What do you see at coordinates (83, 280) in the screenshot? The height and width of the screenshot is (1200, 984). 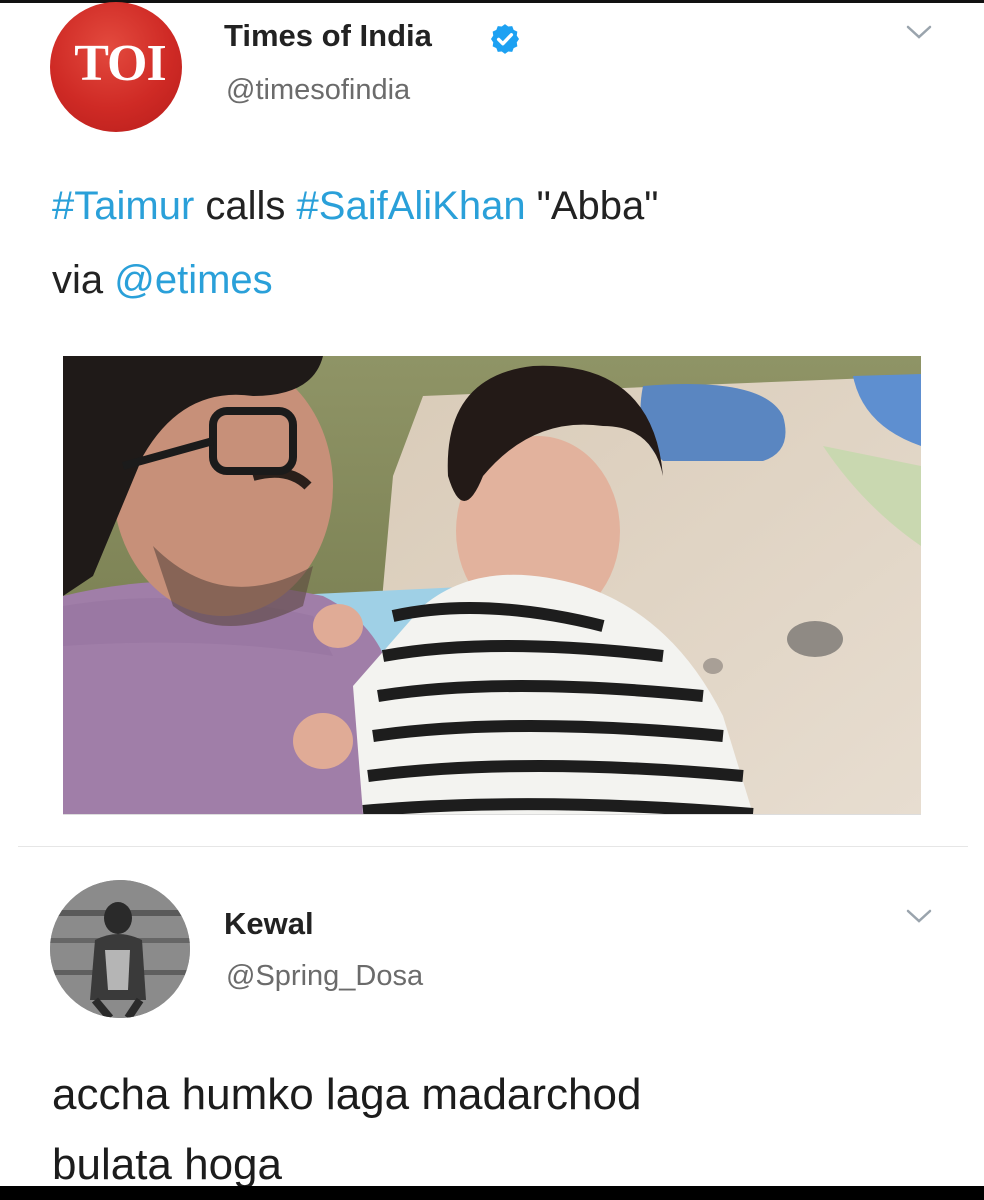 I see `tweet-text: via` at bounding box center [83, 280].